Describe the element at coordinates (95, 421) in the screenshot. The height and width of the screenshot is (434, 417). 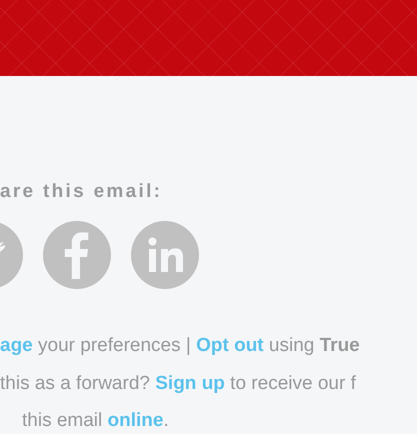
I see `footer-text: this email online.` at that location.